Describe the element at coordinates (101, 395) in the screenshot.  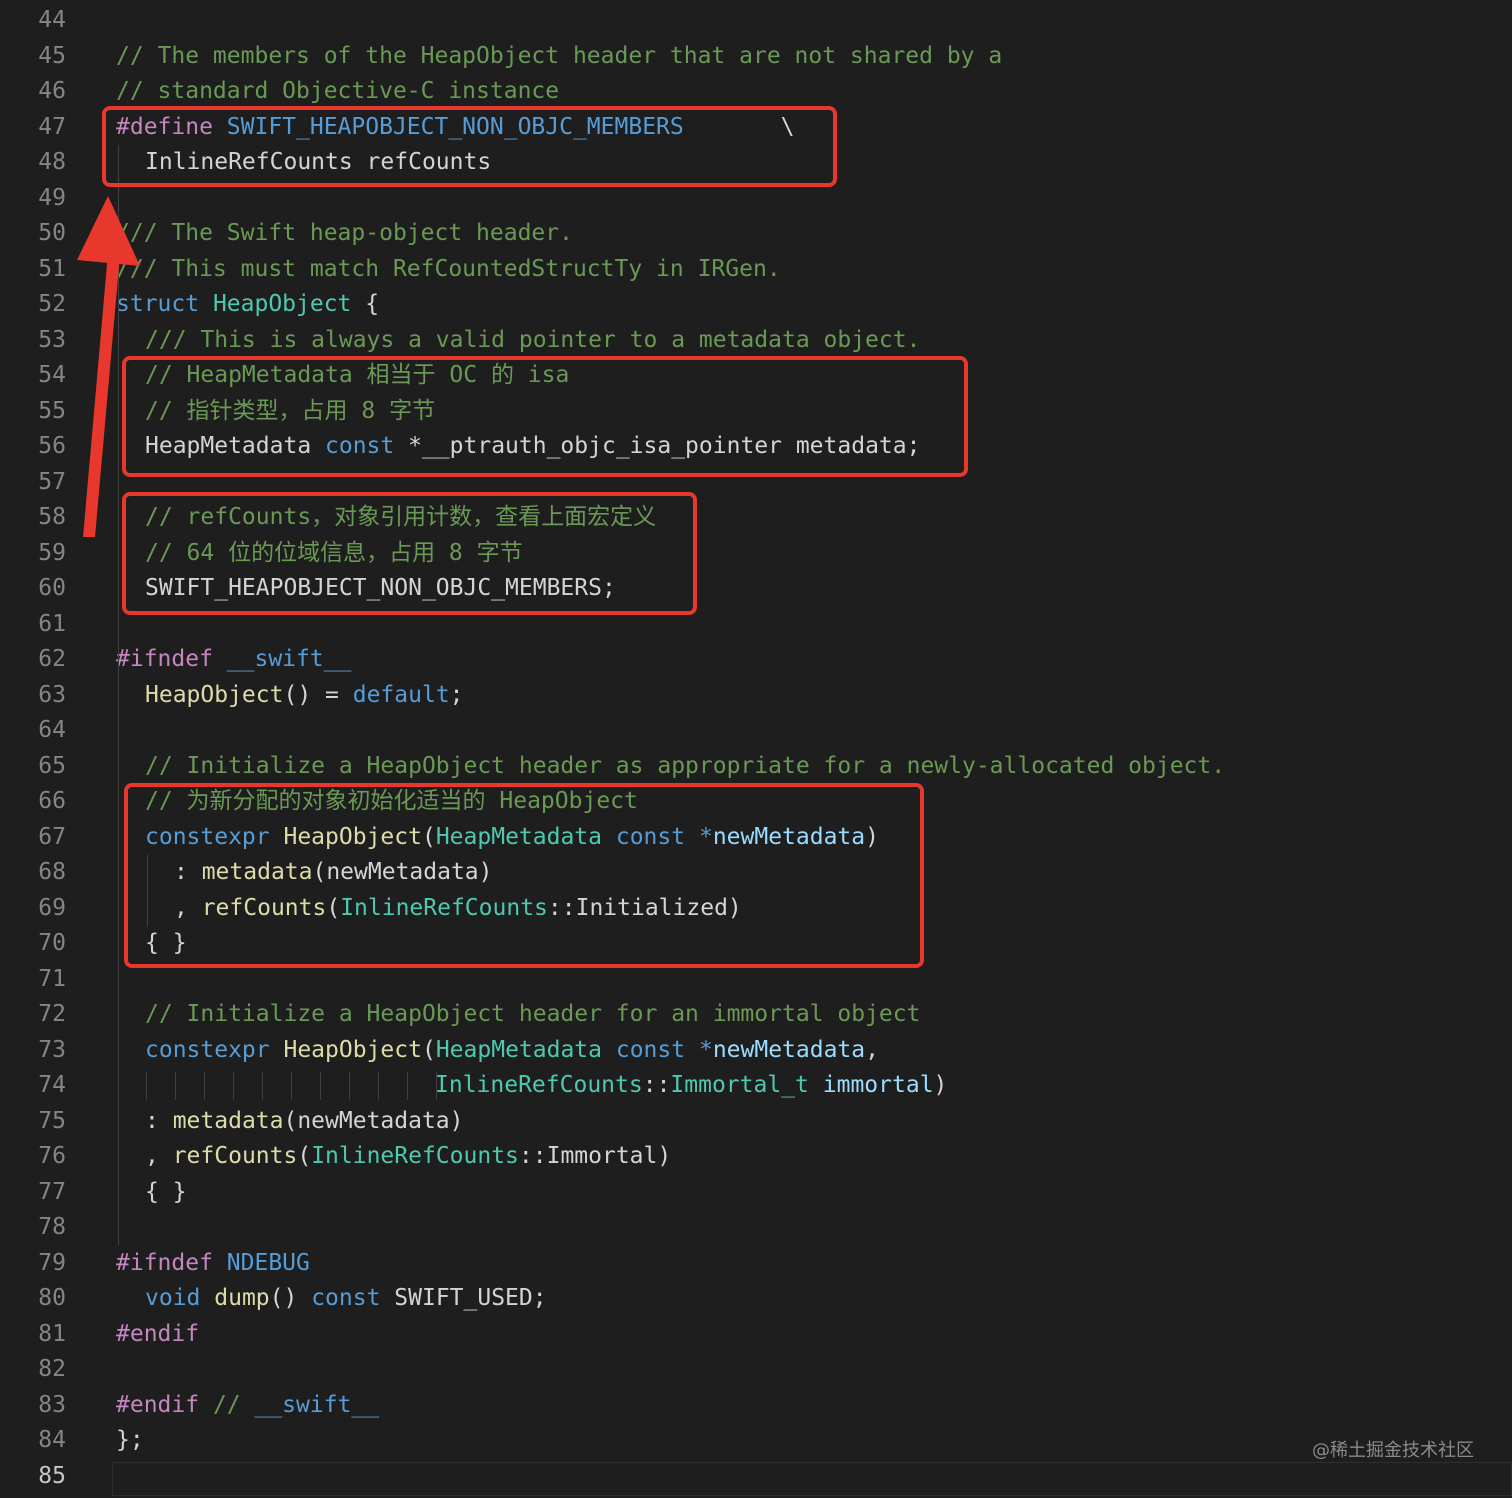
I see `arrow-shaft` at that location.